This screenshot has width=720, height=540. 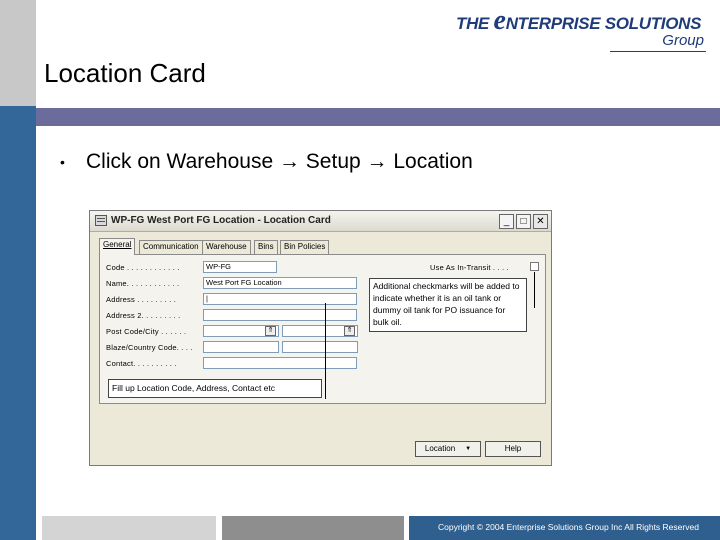 I want to click on company-logo: THE eNTERPRISE SOLUTIONS Group, so click(x=584, y=31).